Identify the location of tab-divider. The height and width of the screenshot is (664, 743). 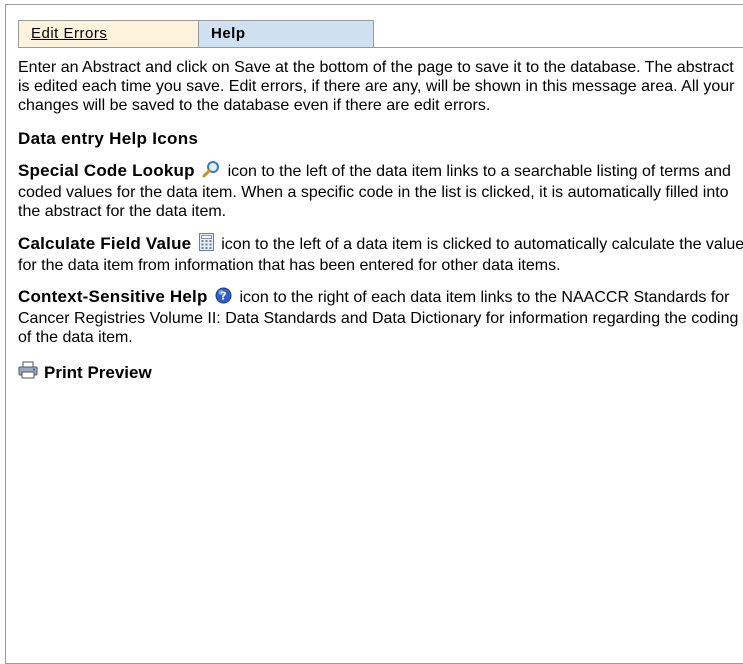
(558, 47).